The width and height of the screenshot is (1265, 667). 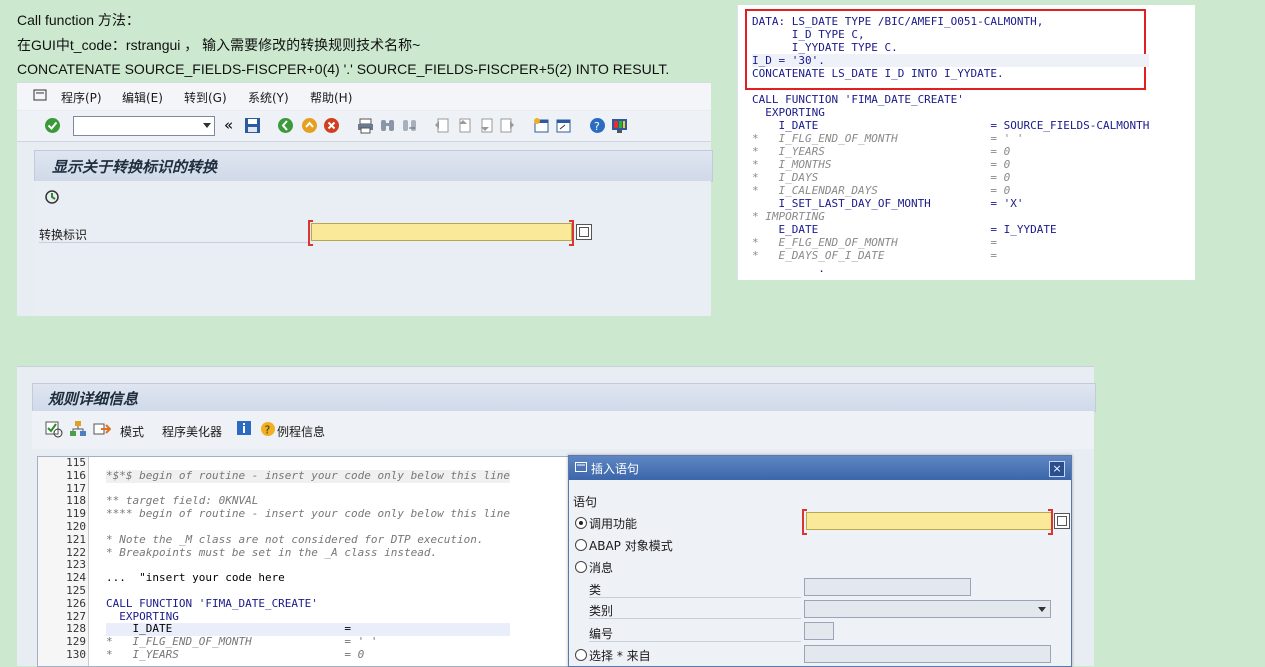 What do you see at coordinates (174, 242) in the screenshot?
I see `label-underline` at bounding box center [174, 242].